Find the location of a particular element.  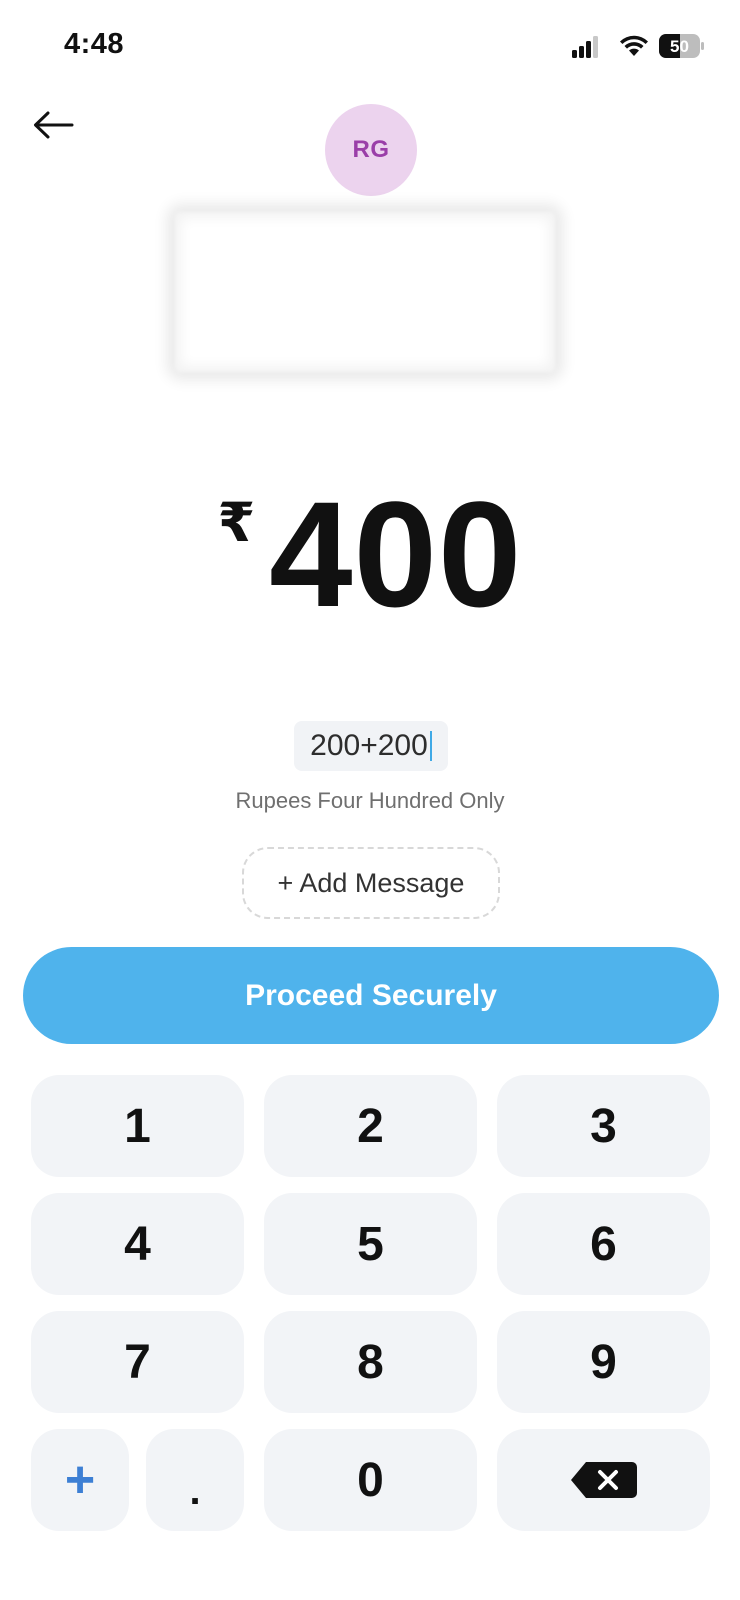

add-message-button: + Add Message is located at coordinates (371, 883).